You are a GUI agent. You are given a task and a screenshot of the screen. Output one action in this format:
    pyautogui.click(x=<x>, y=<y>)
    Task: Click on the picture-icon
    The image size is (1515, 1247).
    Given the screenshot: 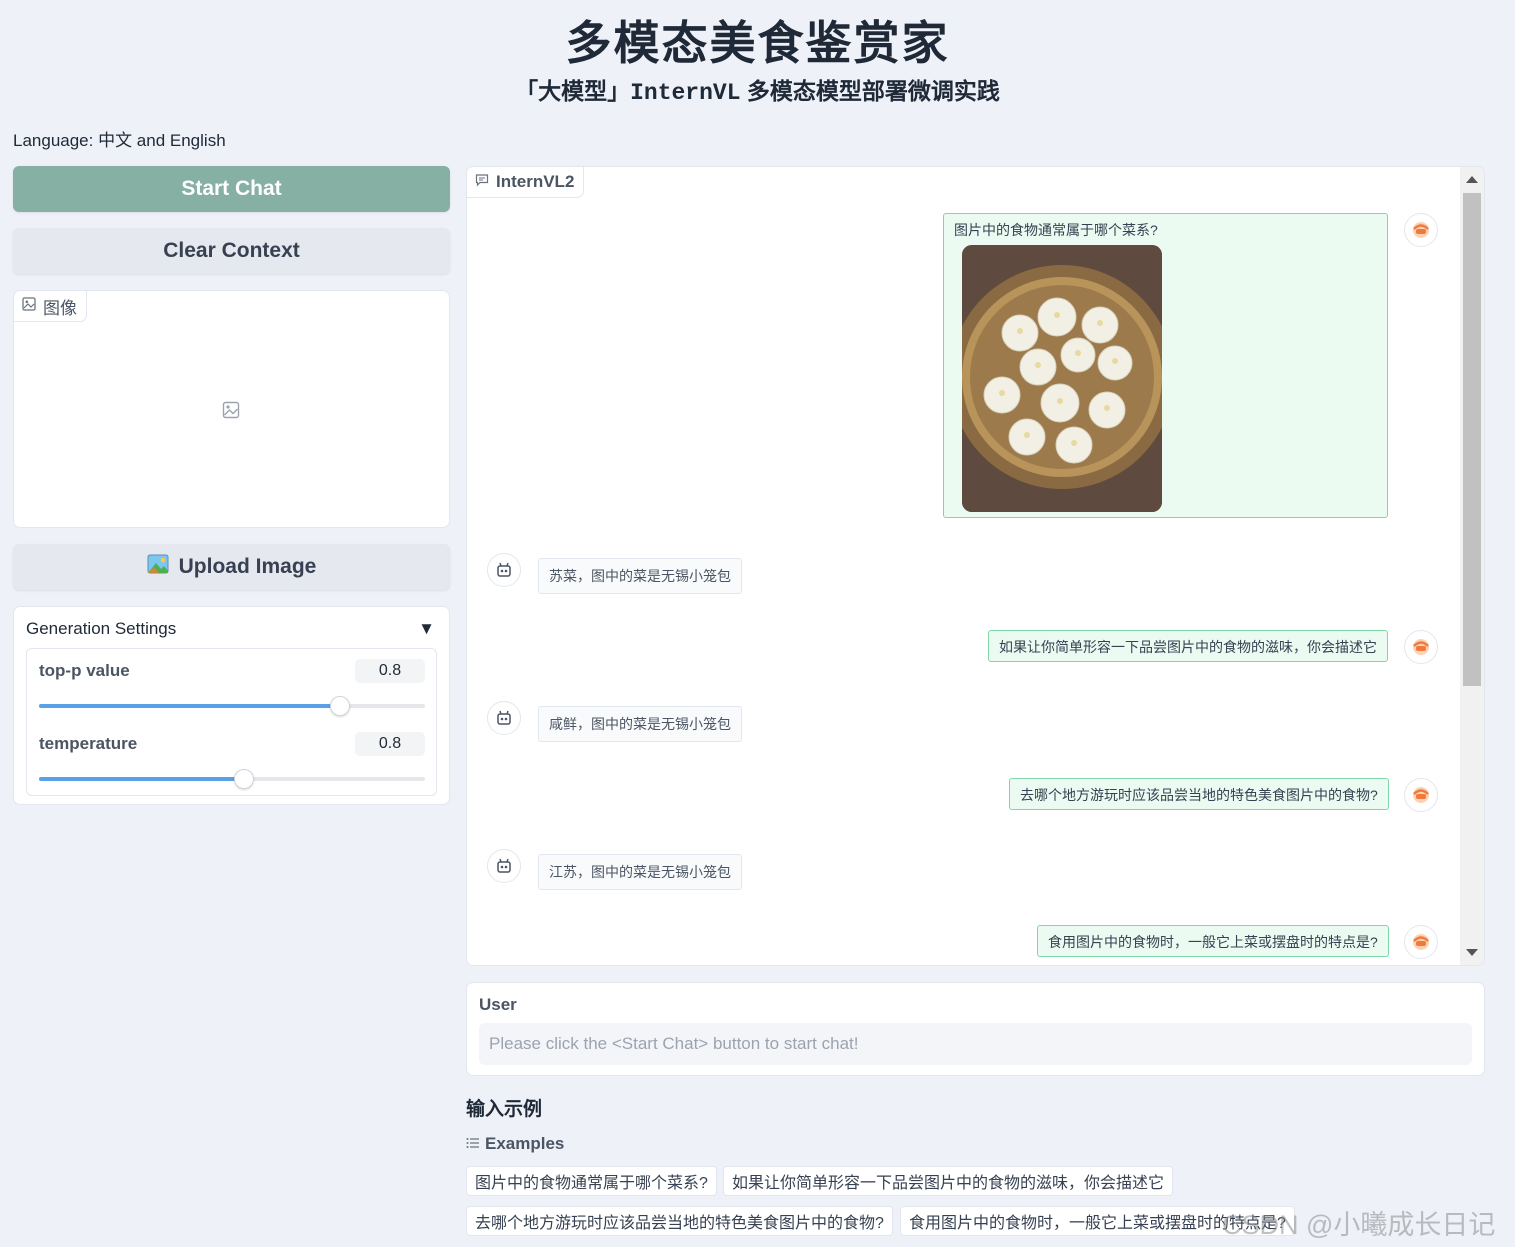 What is the action you would take?
    pyautogui.click(x=158, y=567)
    